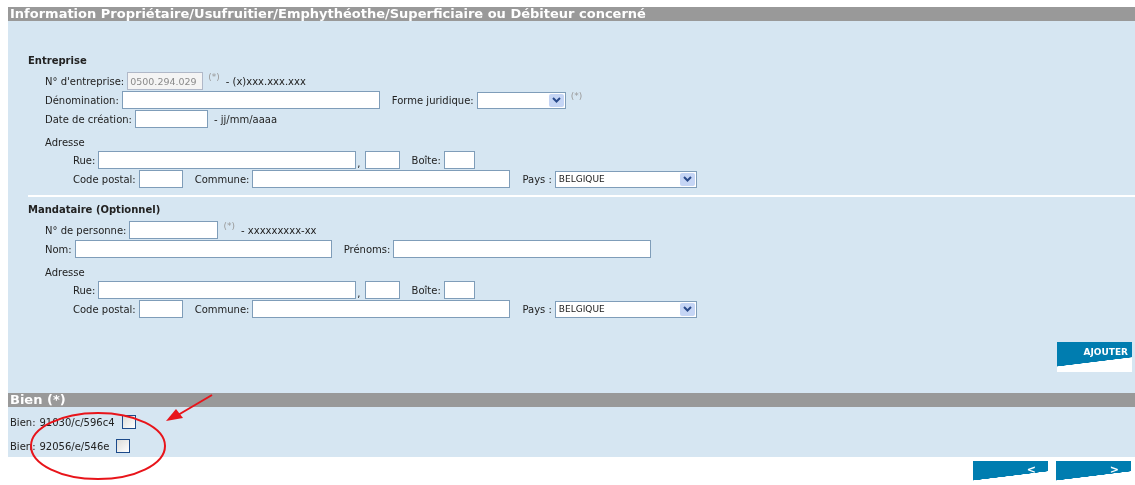 The width and height of the screenshot is (1135, 485). Describe the element at coordinates (58, 61) in the screenshot. I see `section-title: Entreprise` at that location.